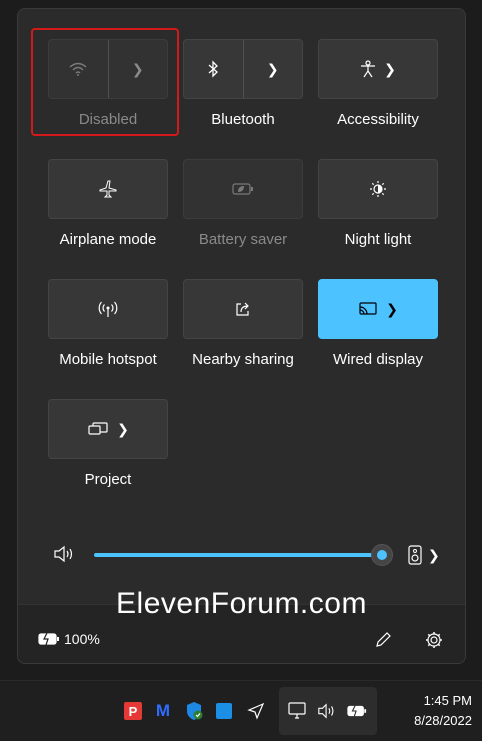  What do you see at coordinates (243, 359) in the screenshot?
I see `nearby-sharing-label: Nearby sharing` at bounding box center [243, 359].